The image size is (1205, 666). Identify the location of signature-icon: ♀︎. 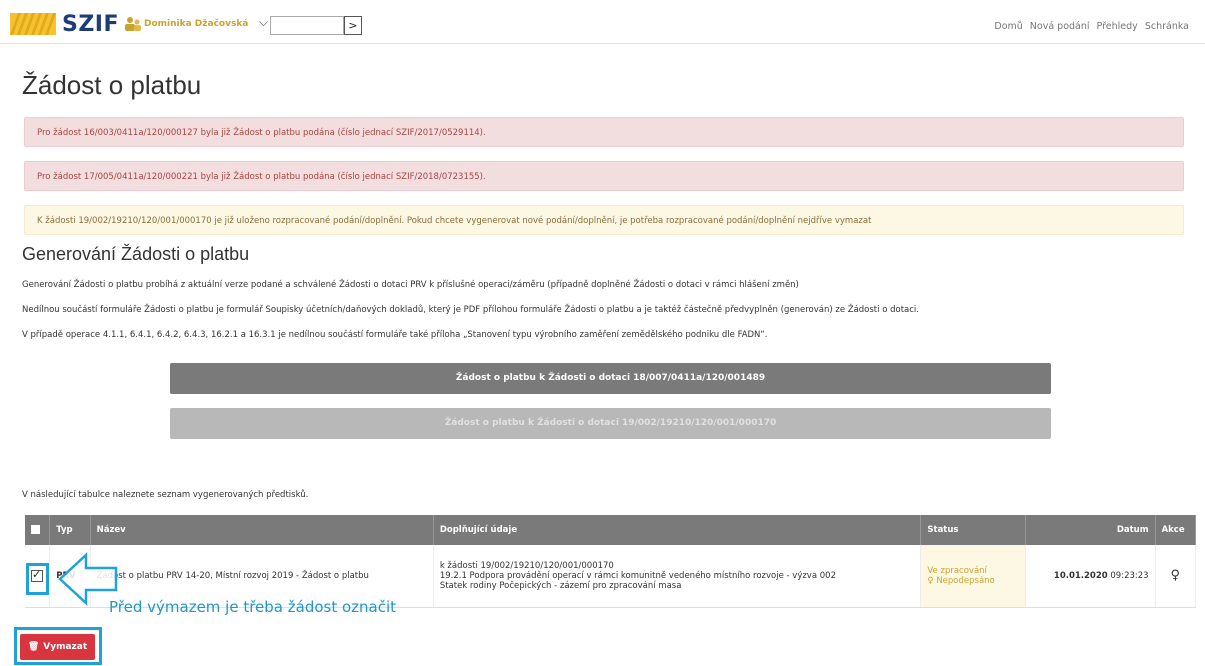
(932, 580).